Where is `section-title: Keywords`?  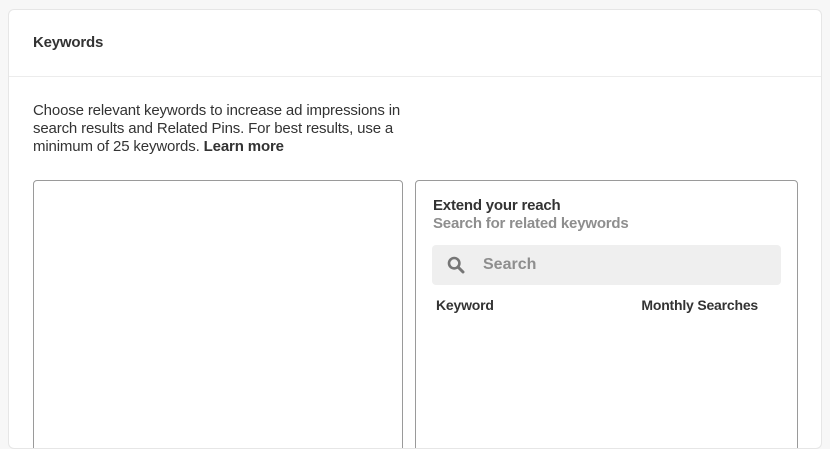 section-title: Keywords is located at coordinates (68, 42).